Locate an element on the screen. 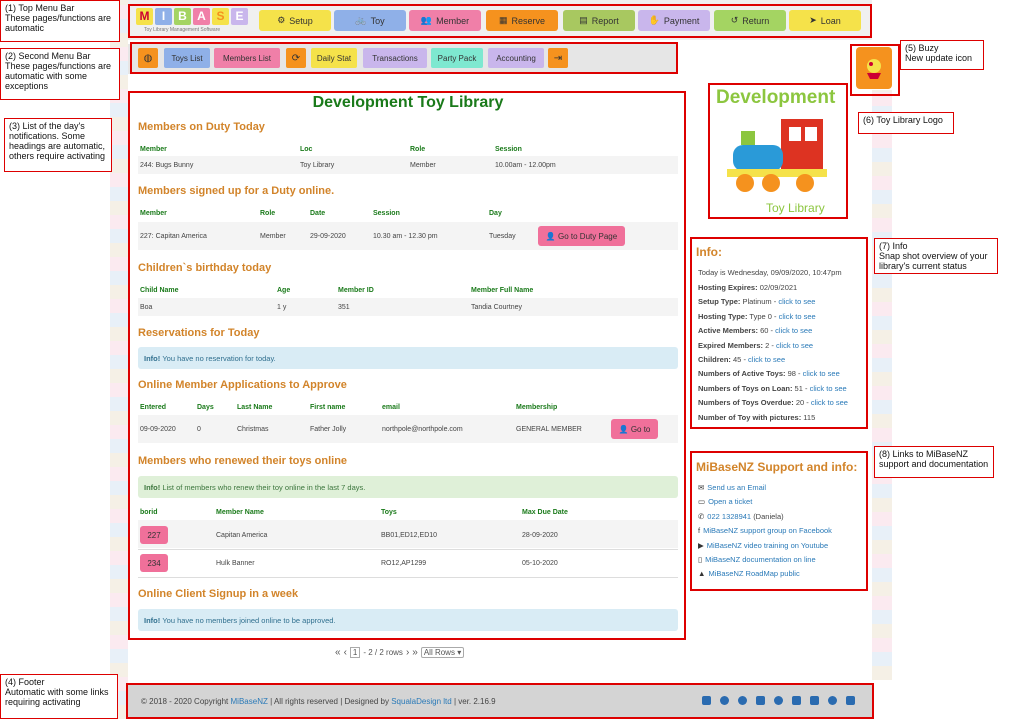 Image resolution: width=1024 pixels, height=719 pixels. col-entered: Entered is located at coordinates (153, 407).